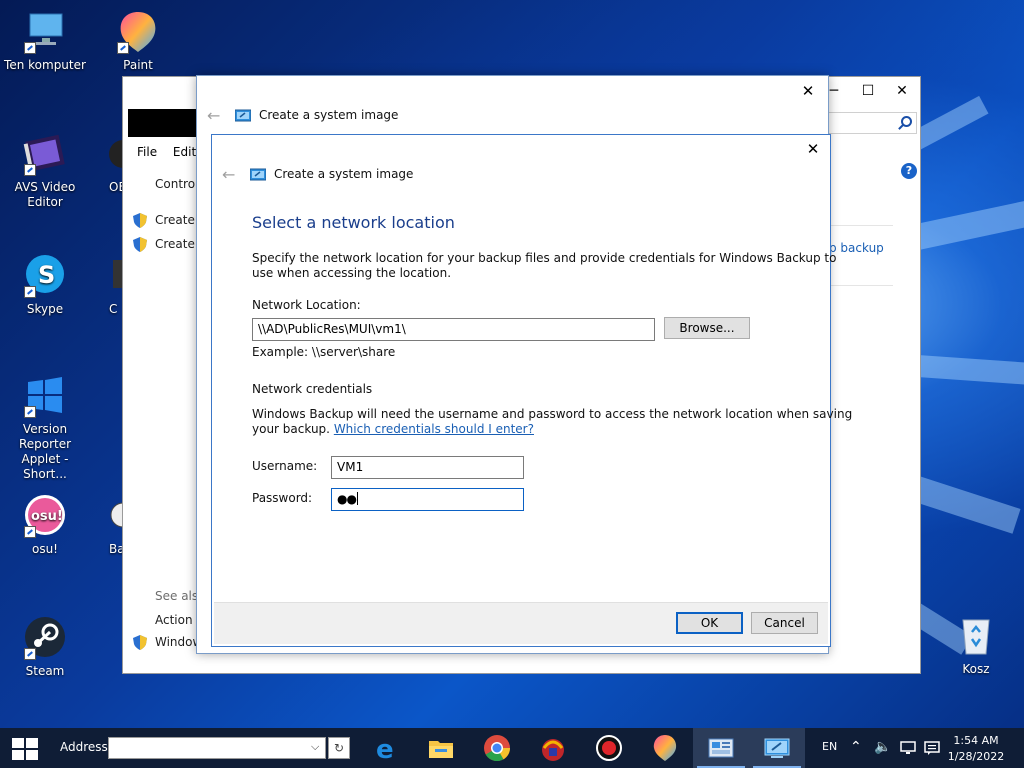  I want to click on record-icon, so click(609, 748).